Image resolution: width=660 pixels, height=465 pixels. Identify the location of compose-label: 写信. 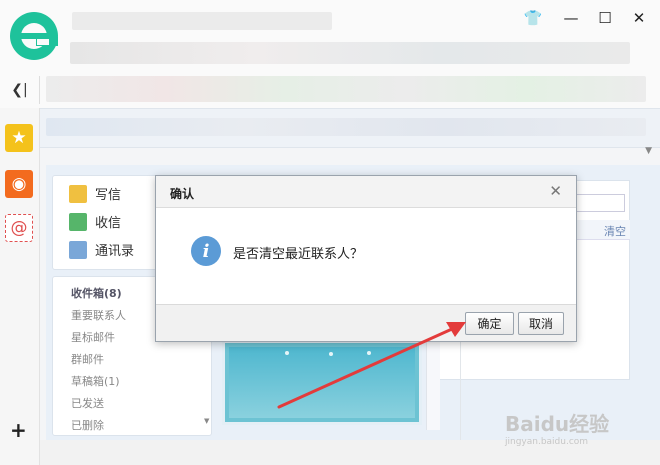
(108, 195).